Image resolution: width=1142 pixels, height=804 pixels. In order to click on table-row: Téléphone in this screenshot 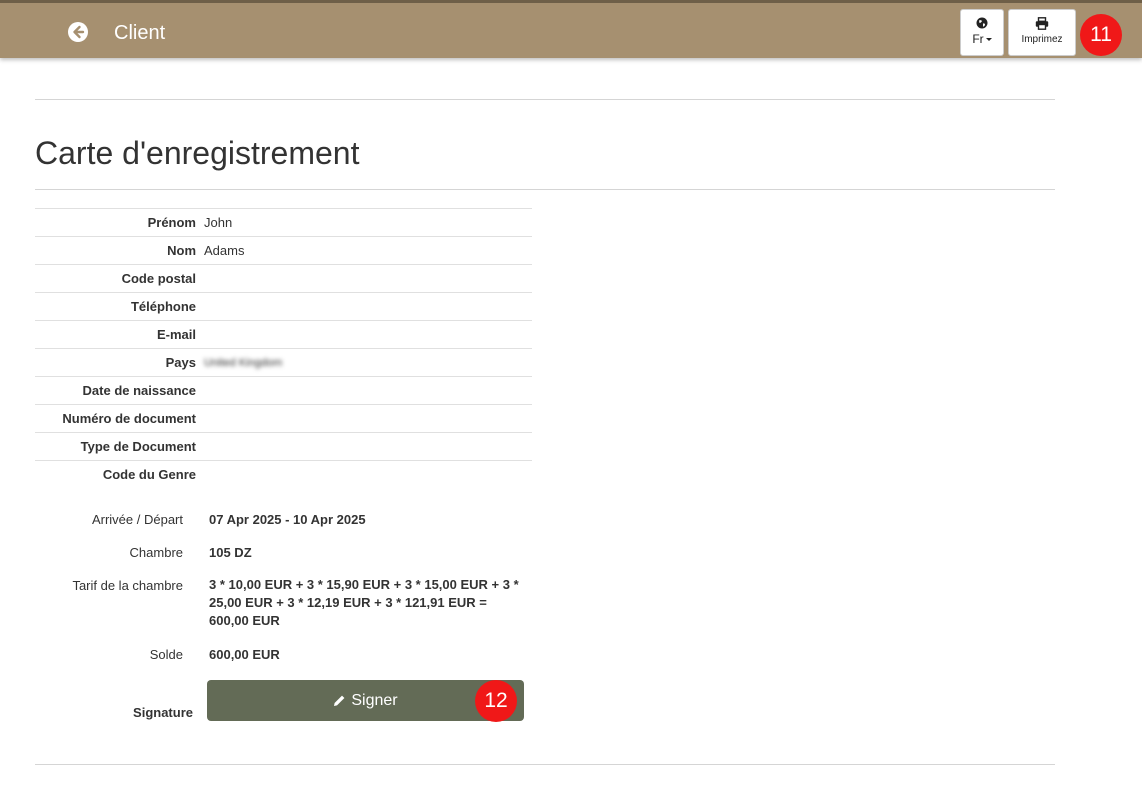, I will do `click(283, 306)`.